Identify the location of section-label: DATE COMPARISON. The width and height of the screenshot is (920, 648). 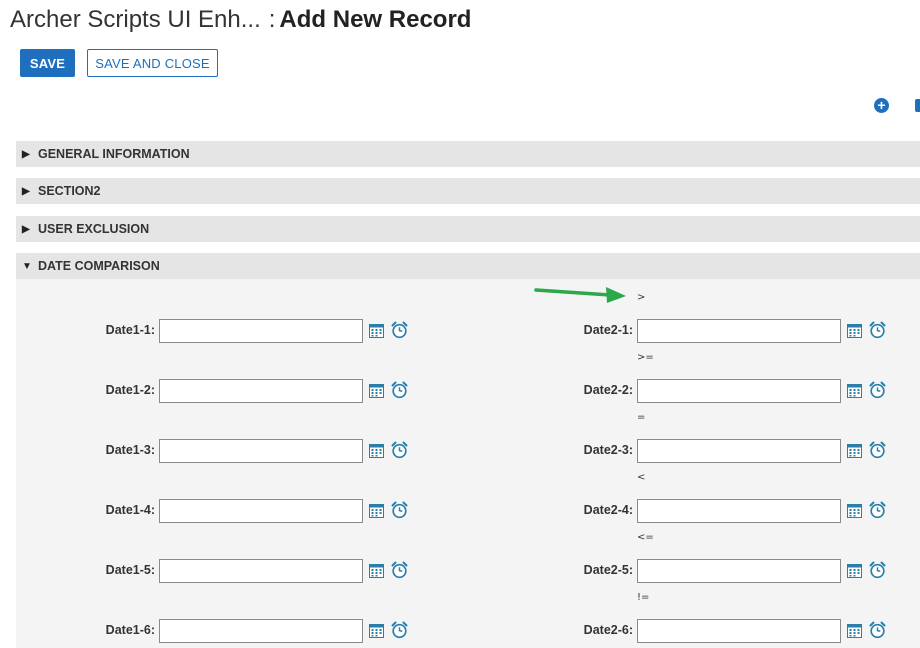
(99, 266).